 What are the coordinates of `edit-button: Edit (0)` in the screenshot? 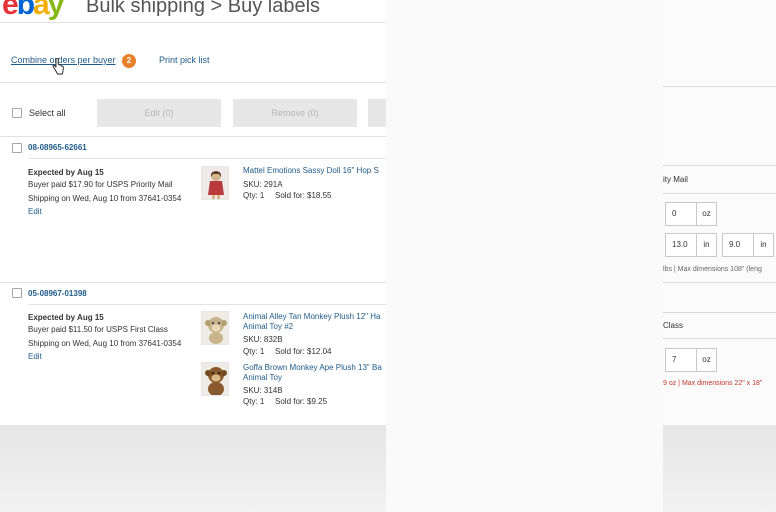 It's located at (159, 113).